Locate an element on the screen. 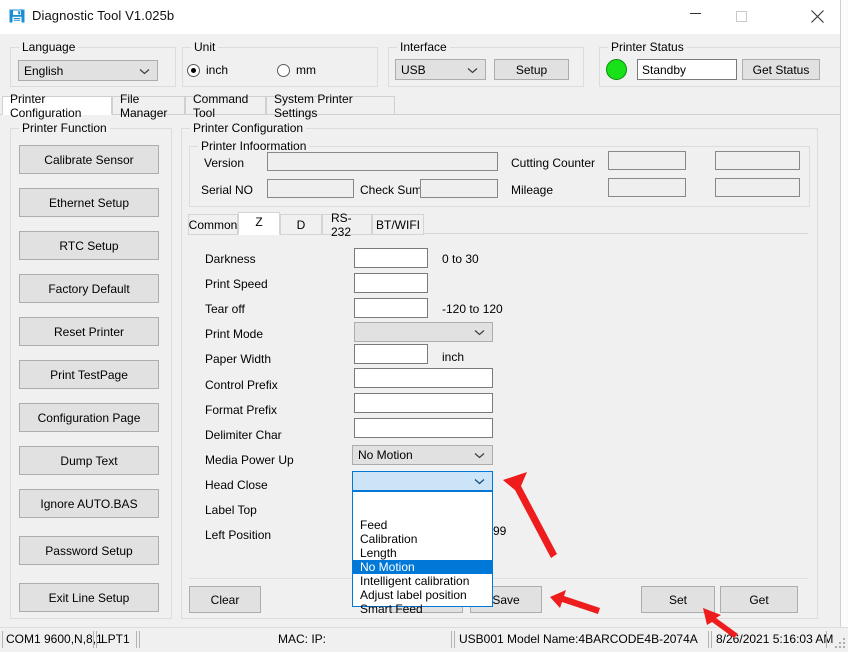 Image resolution: width=848 pixels, height=652 pixels. status-usb-model: USB001 Model Name:4BARCODE4B-2074A is located at coordinates (578, 639).